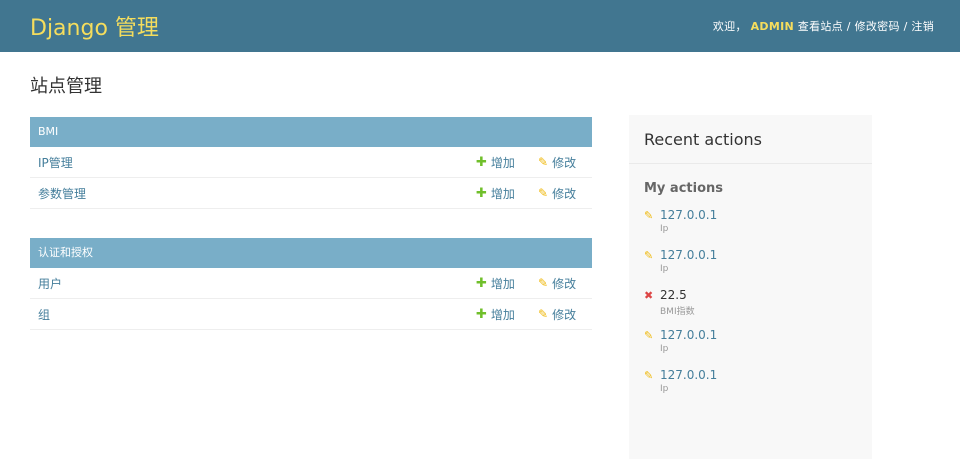  What do you see at coordinates (311, 132) in the screenshot?
I see `module-caption: BMI` at bounding box center [311, 132].